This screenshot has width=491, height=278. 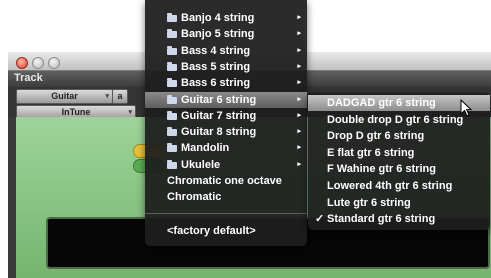 What do you see at coordinates (54, 63) in the screenshot?
I see `zoom-window-button` at bounding box center [54, 63].